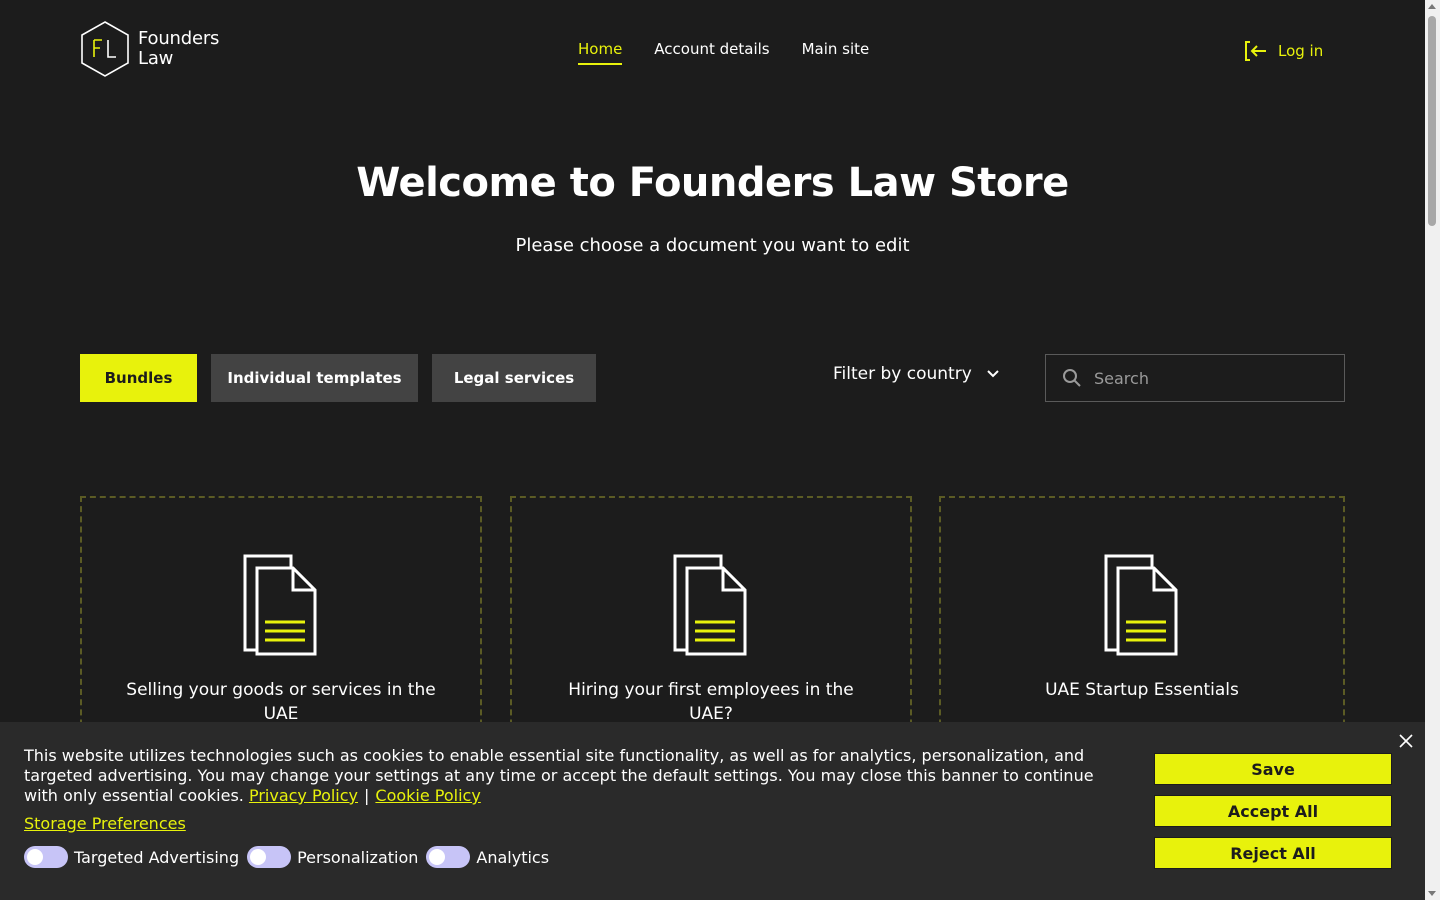 The width and height of the screenshot is (1440, 900). I want to click on logo-hexagon-icon, so click(105, 49).